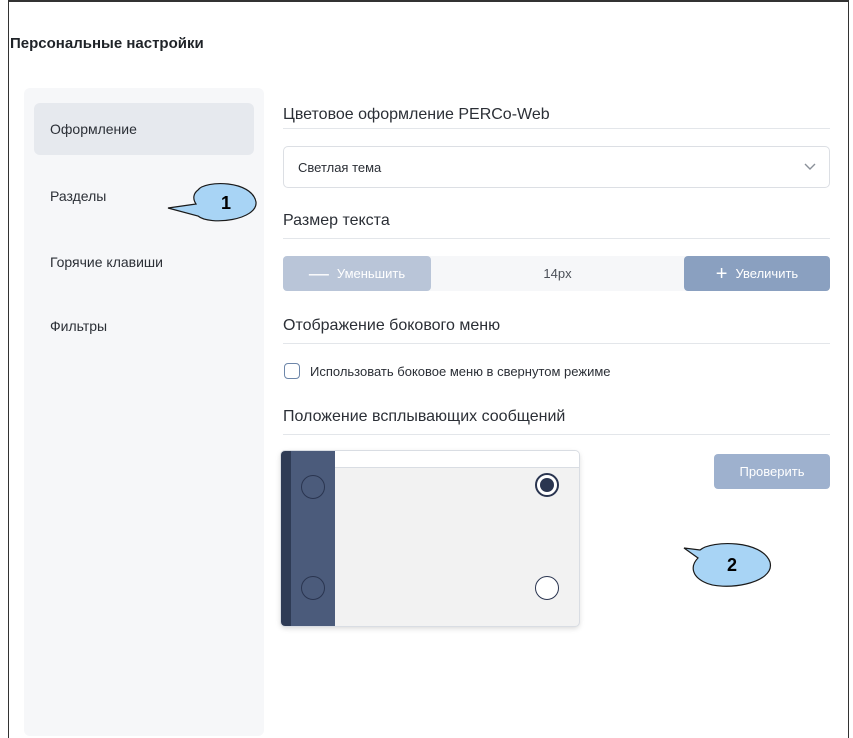 The image size is (853, 738). What do you see at coordinates (416, 114) in the screenshot?
I see `theme-section-label: Цветовое оформление PERCo-Web` at bounding box center [416, 114].